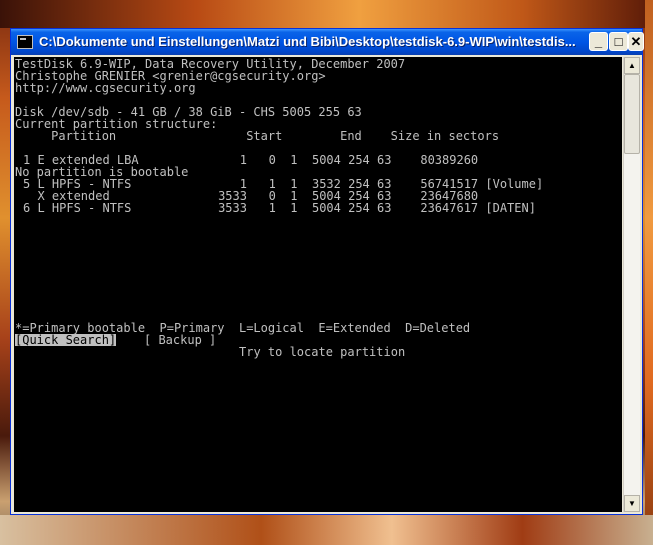 Image resolution: width=653 pixels, height=545 pixels. What do you see at coordinates (105, 88) in the screenshot?
I see `header-line-3: http://www.cgsecurity.org` at bounding box center [105, 88].